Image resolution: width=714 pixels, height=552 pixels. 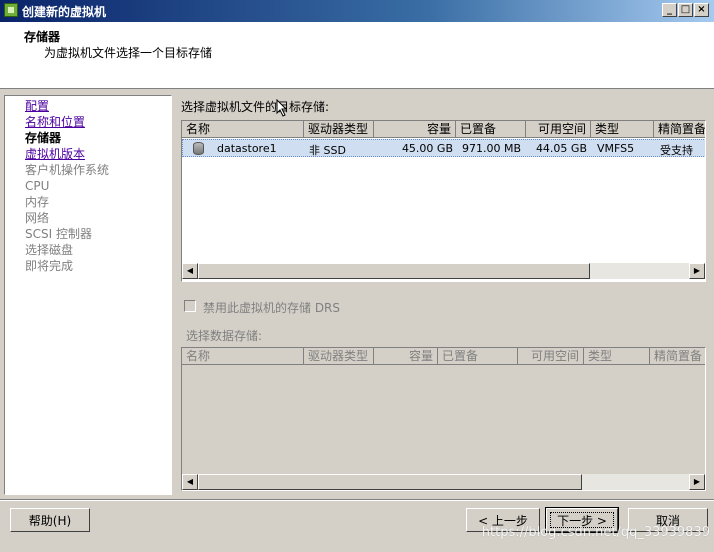 What do you see at coordinates (357, 55) in the screenshot?
I see `wizard-header: 存储器 为虚拟机文件选择一个目标存储` at bounding box center [357, 55].